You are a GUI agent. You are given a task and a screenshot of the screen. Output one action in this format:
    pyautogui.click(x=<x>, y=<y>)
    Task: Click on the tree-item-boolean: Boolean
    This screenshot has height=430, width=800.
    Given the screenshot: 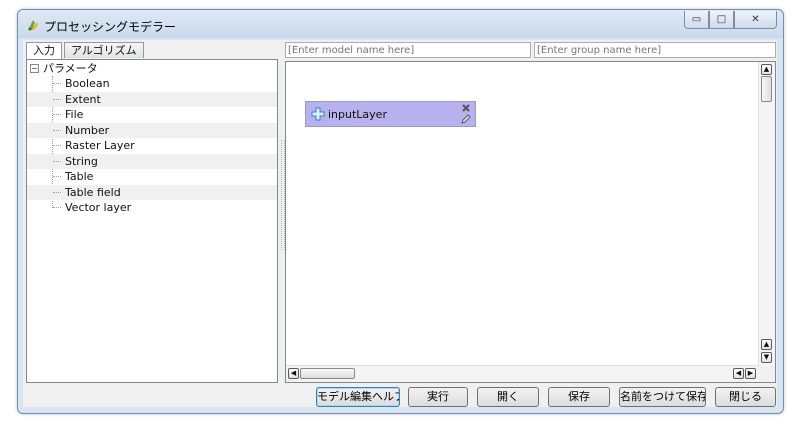 What is the action you would take?
    pyautogui.click(x=152, y=84)
    